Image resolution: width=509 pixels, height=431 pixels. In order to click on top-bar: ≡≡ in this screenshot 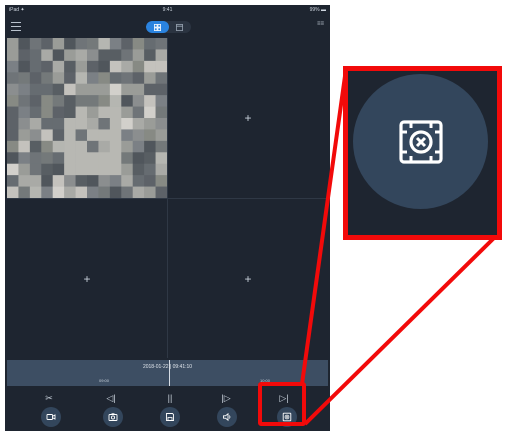, I will do `click(167, 27)`.